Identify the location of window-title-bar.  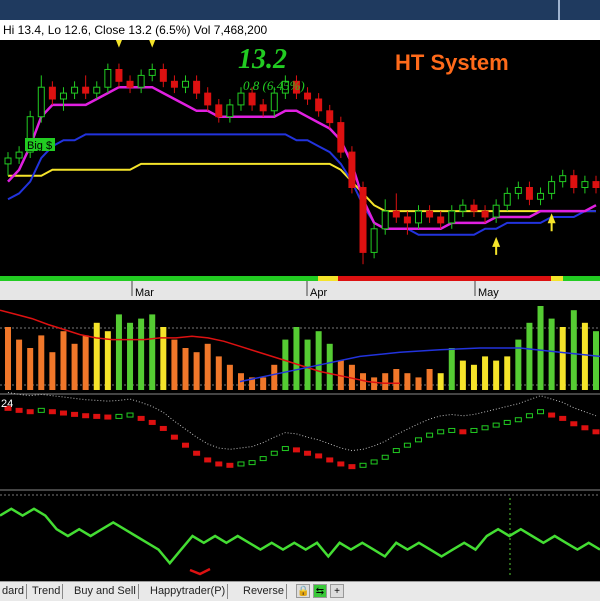
(300, 10).